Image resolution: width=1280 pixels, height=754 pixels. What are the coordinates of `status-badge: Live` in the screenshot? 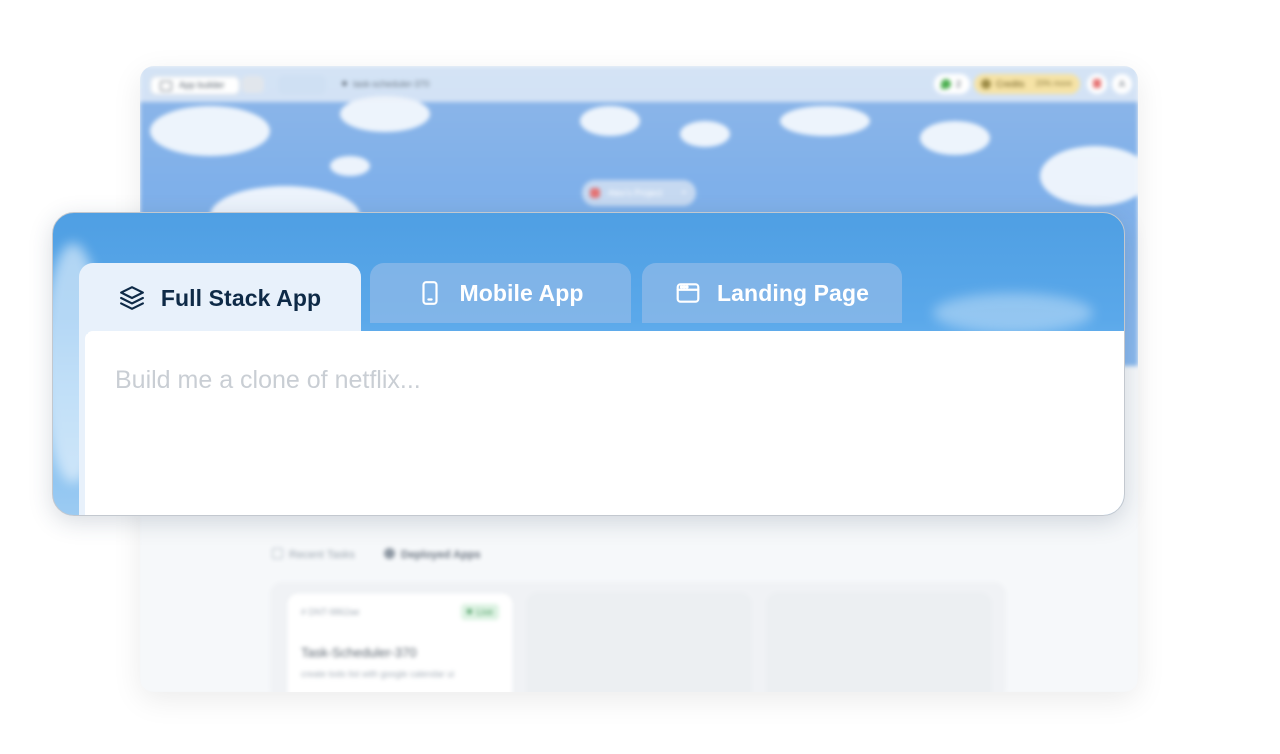 It's located at (480, 612).